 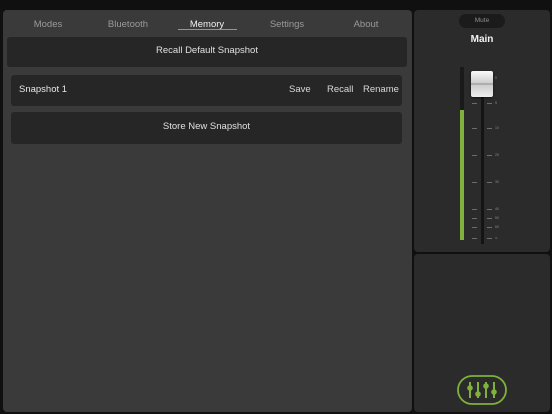 I want to click on tab-settings: Settings, so click(x=287, y=21).